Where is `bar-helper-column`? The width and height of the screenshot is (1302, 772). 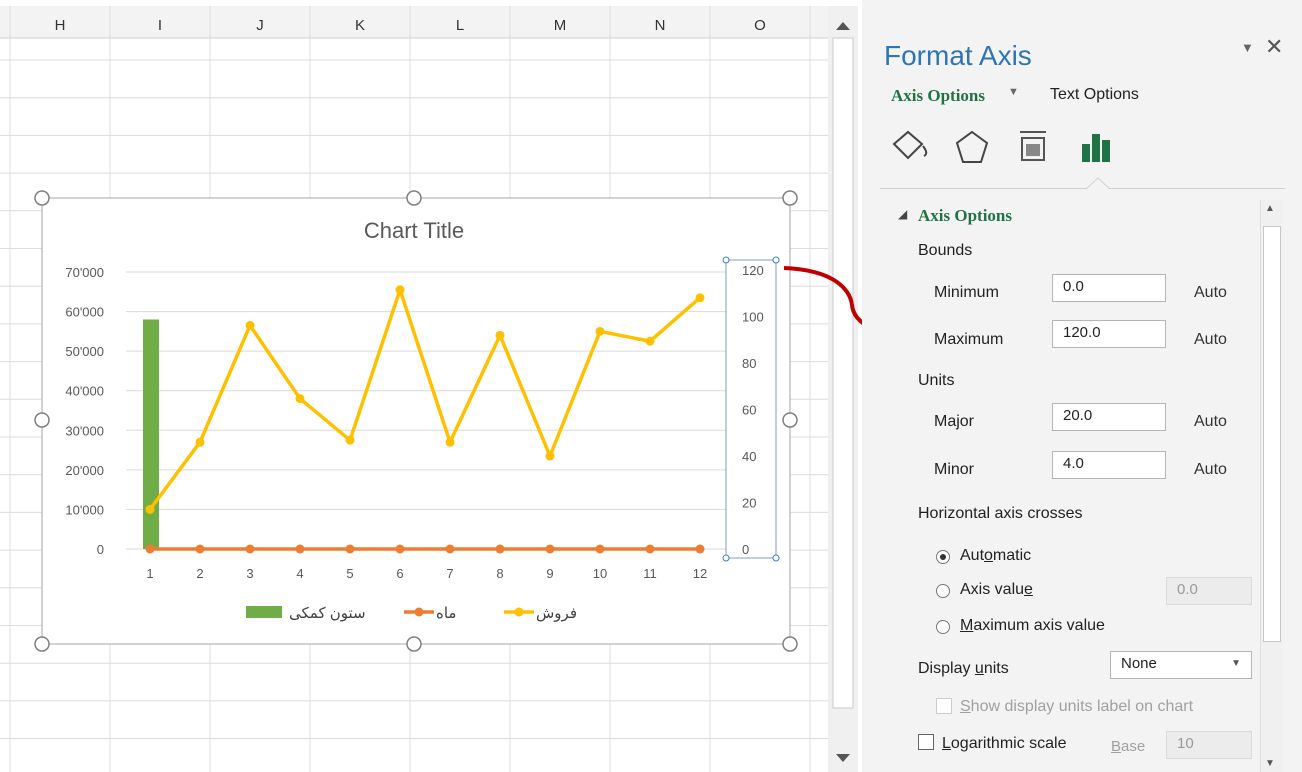
bar-helper-column is located at coordinates (151, 434).